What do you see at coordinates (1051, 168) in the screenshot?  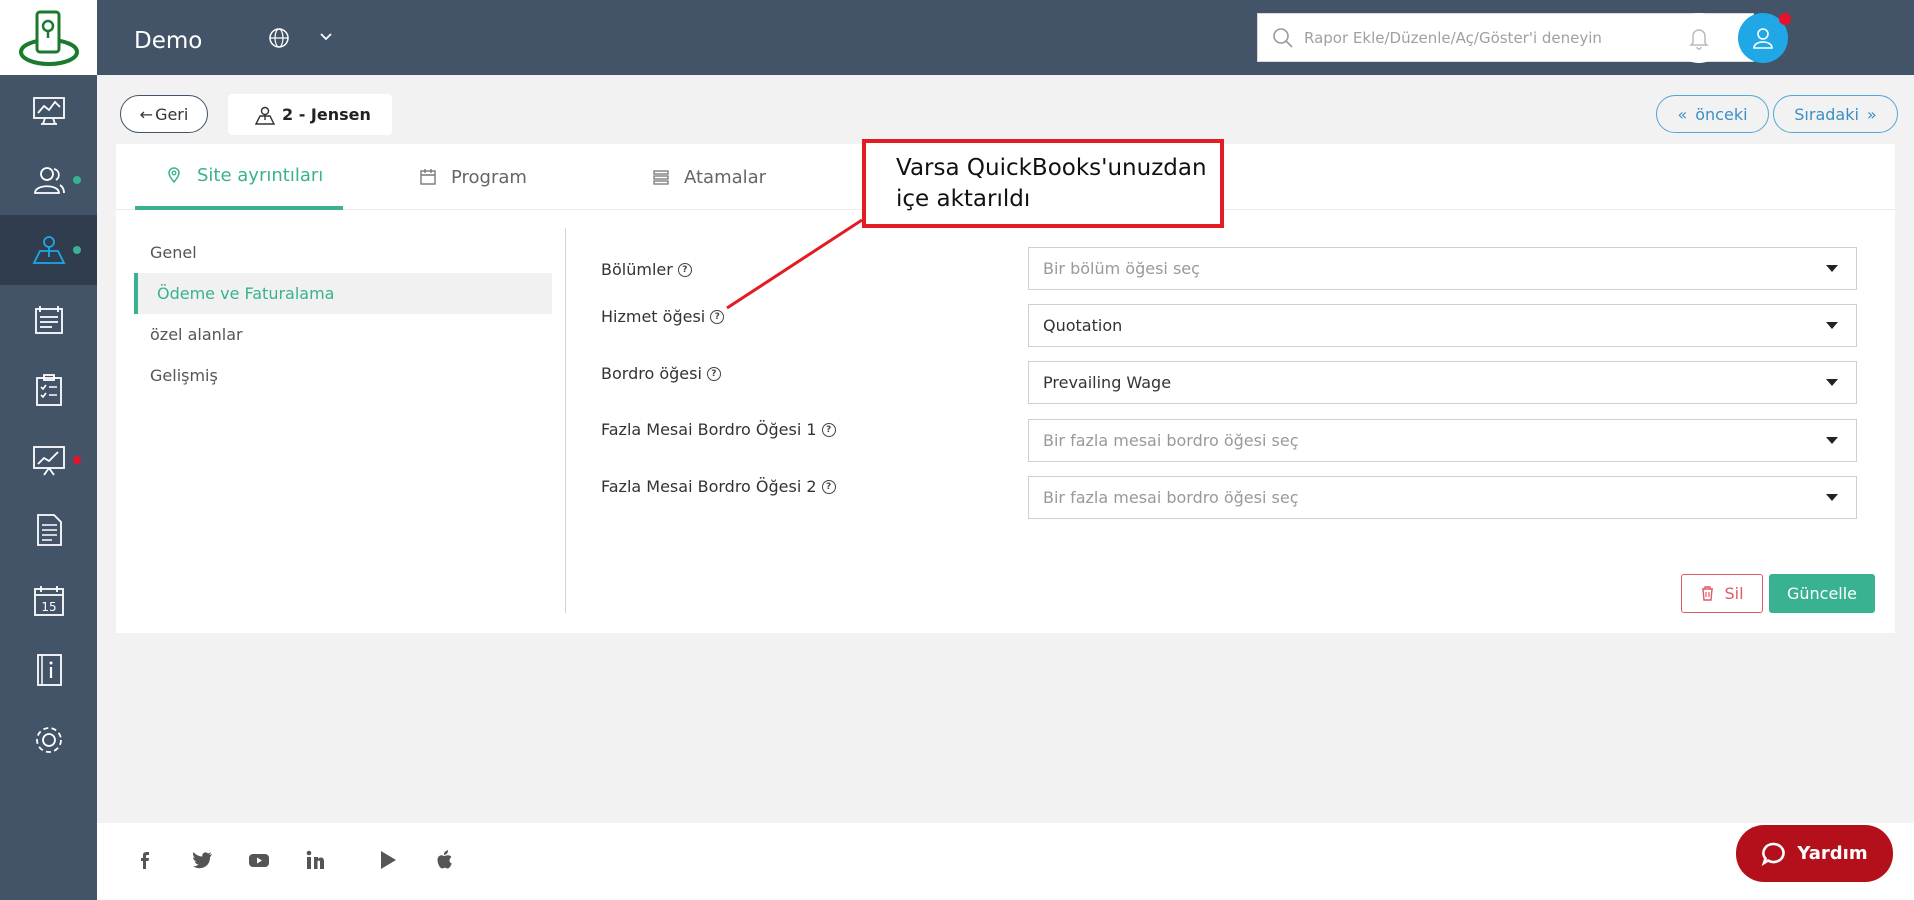 I see `annotation-line-1: Varsa QuickBooks'unuzdan` at bounding box center [1051, 168].